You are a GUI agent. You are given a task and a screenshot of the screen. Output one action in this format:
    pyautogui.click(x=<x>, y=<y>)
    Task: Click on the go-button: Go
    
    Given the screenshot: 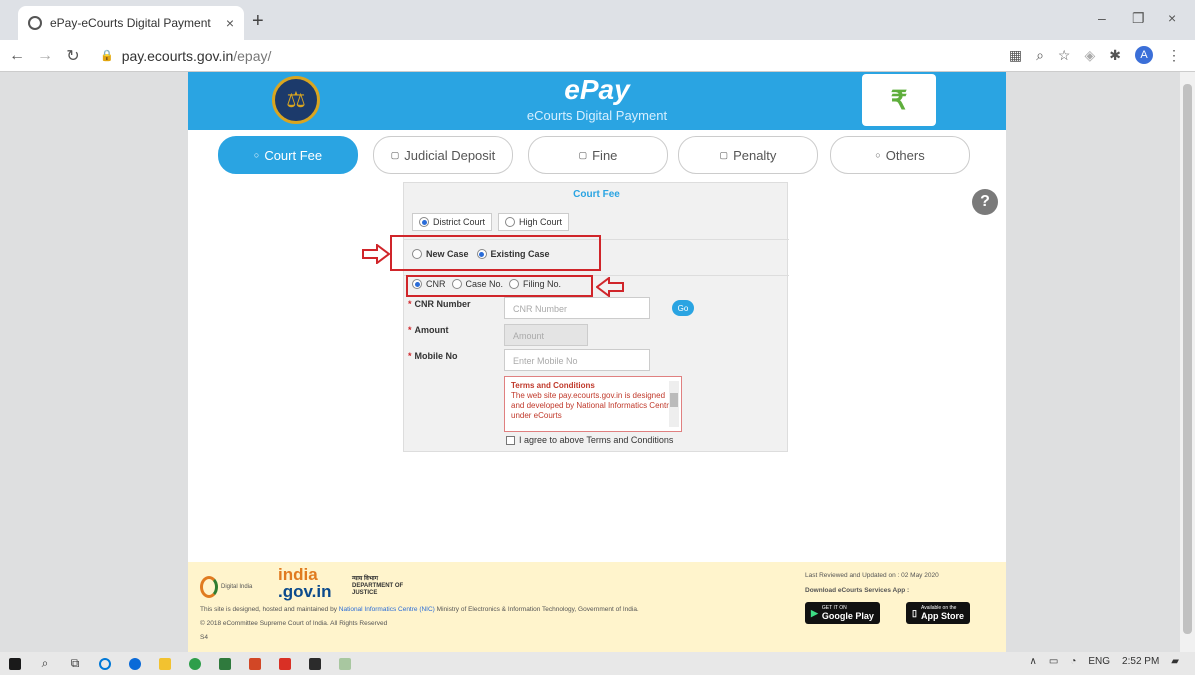 What is the action you would take?
    pyautogui.click(x=683, y=308)
    